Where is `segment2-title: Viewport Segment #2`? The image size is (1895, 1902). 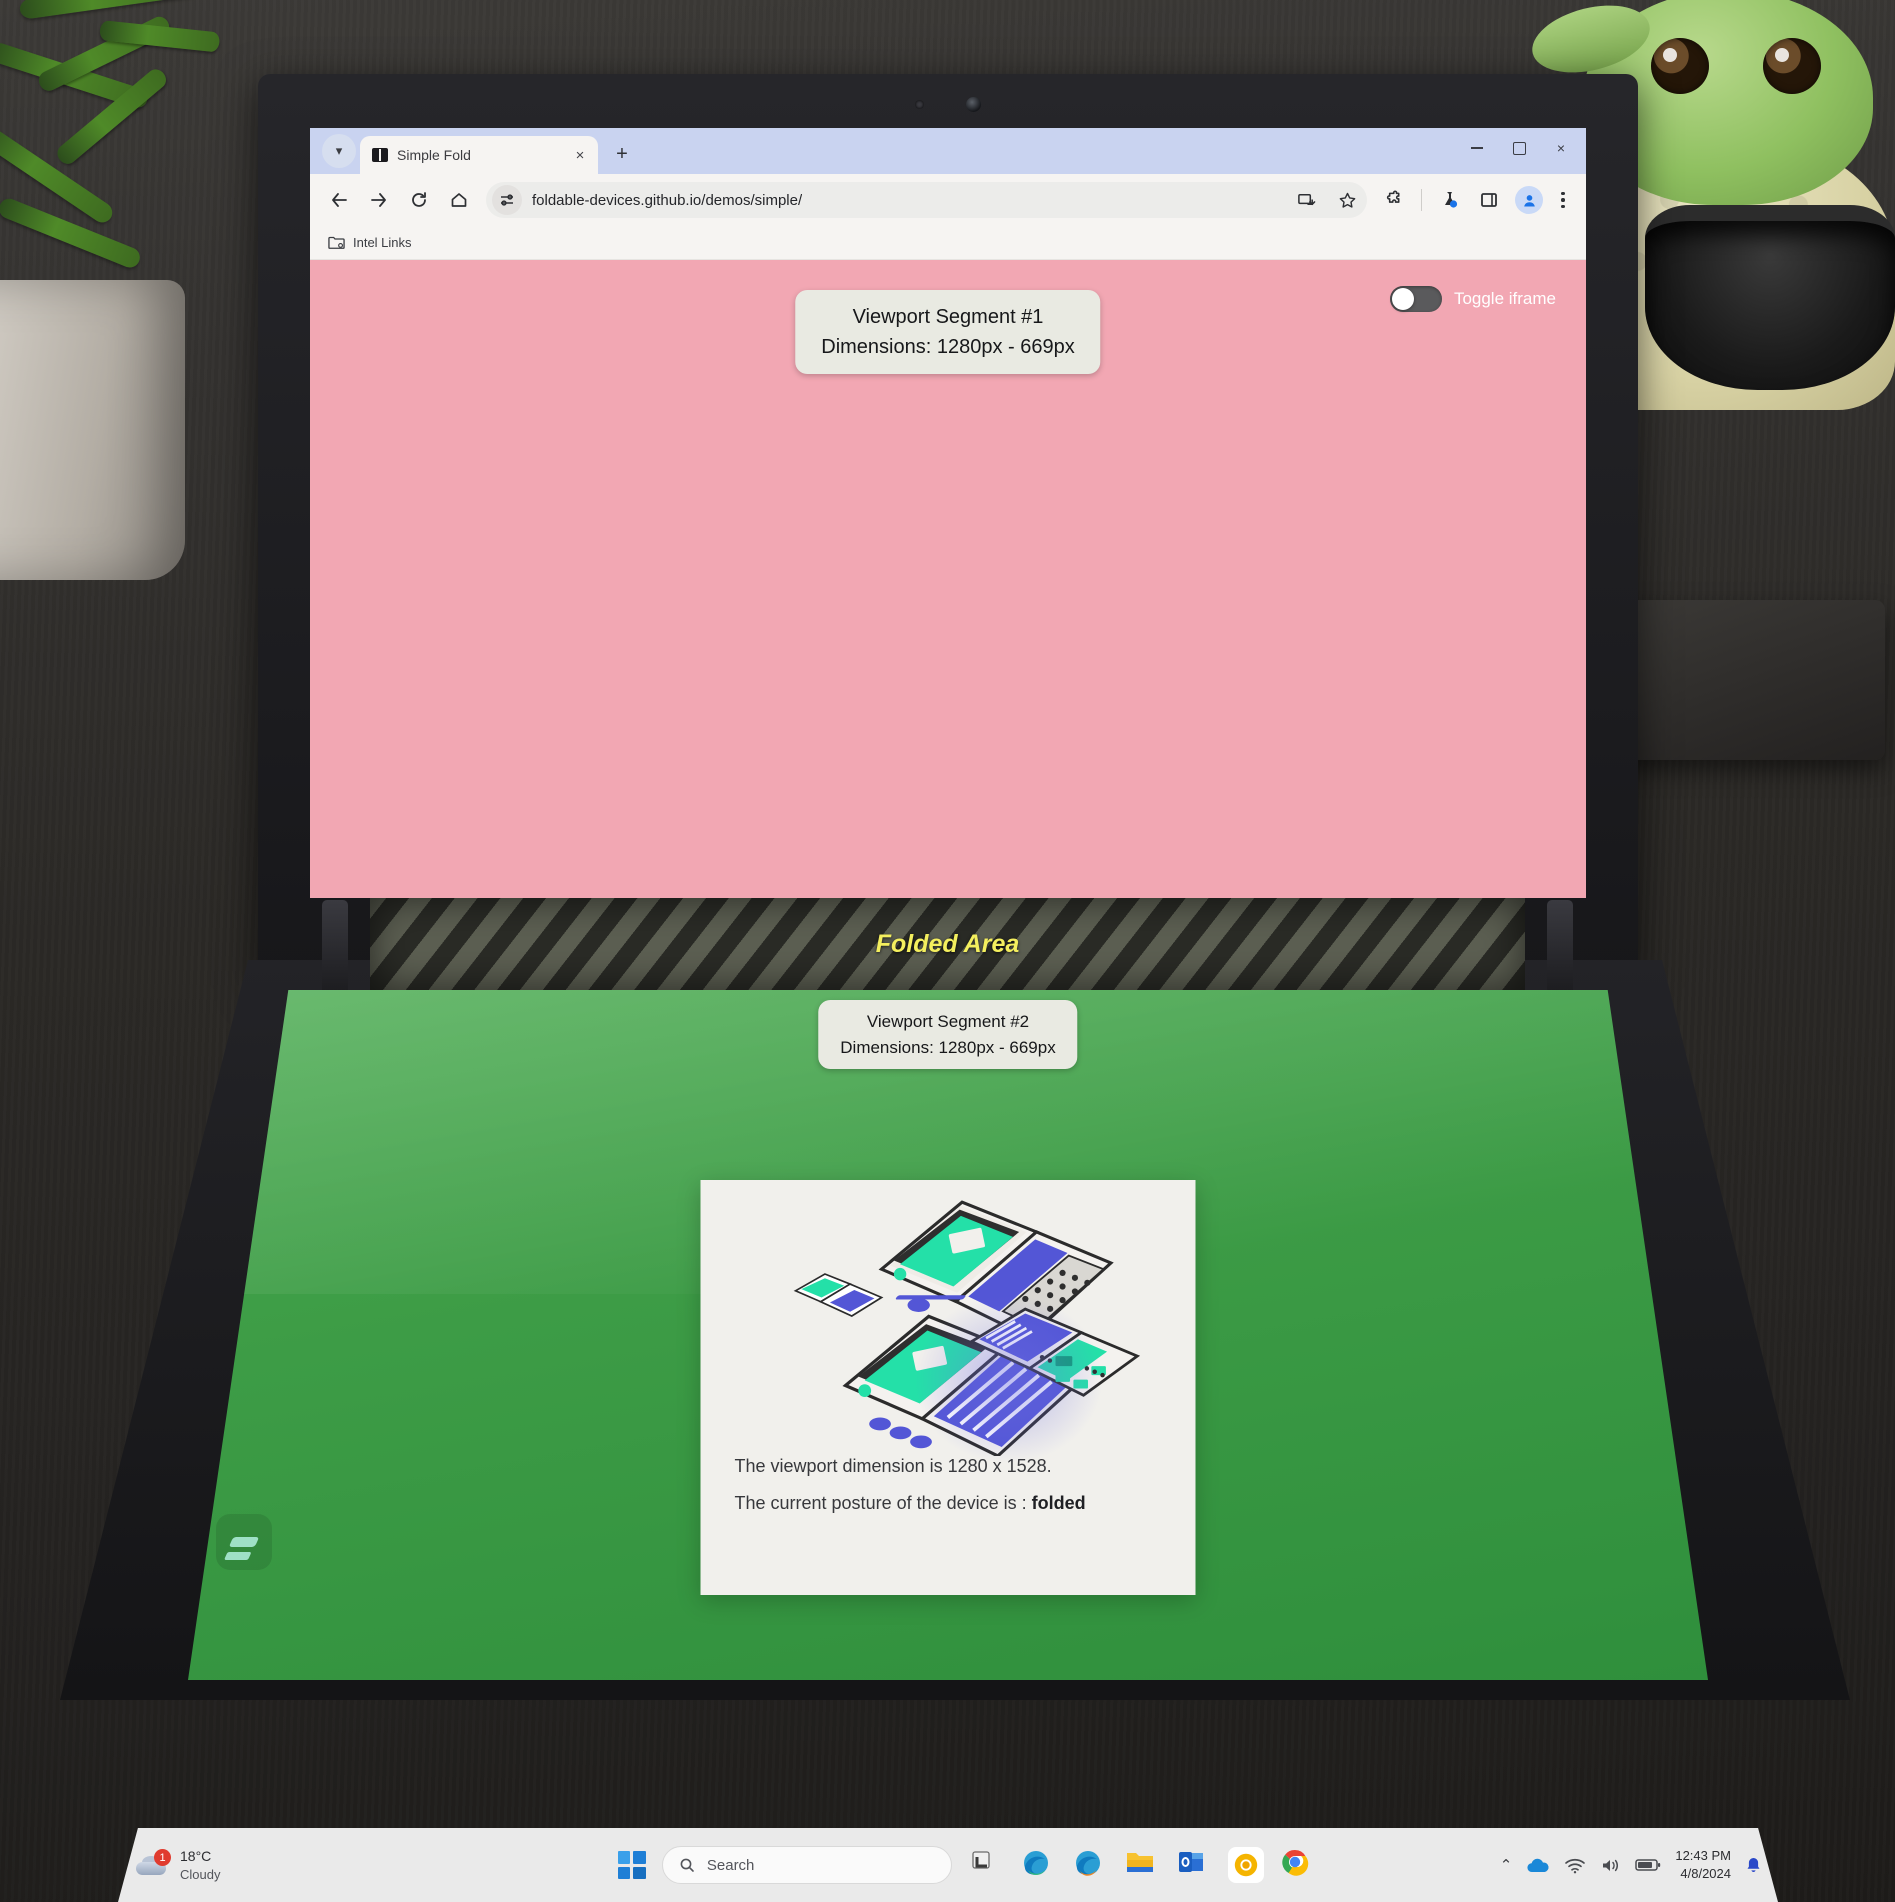
segment2-title: Viewport Segment #2 is located at coordinates (948, 1021).